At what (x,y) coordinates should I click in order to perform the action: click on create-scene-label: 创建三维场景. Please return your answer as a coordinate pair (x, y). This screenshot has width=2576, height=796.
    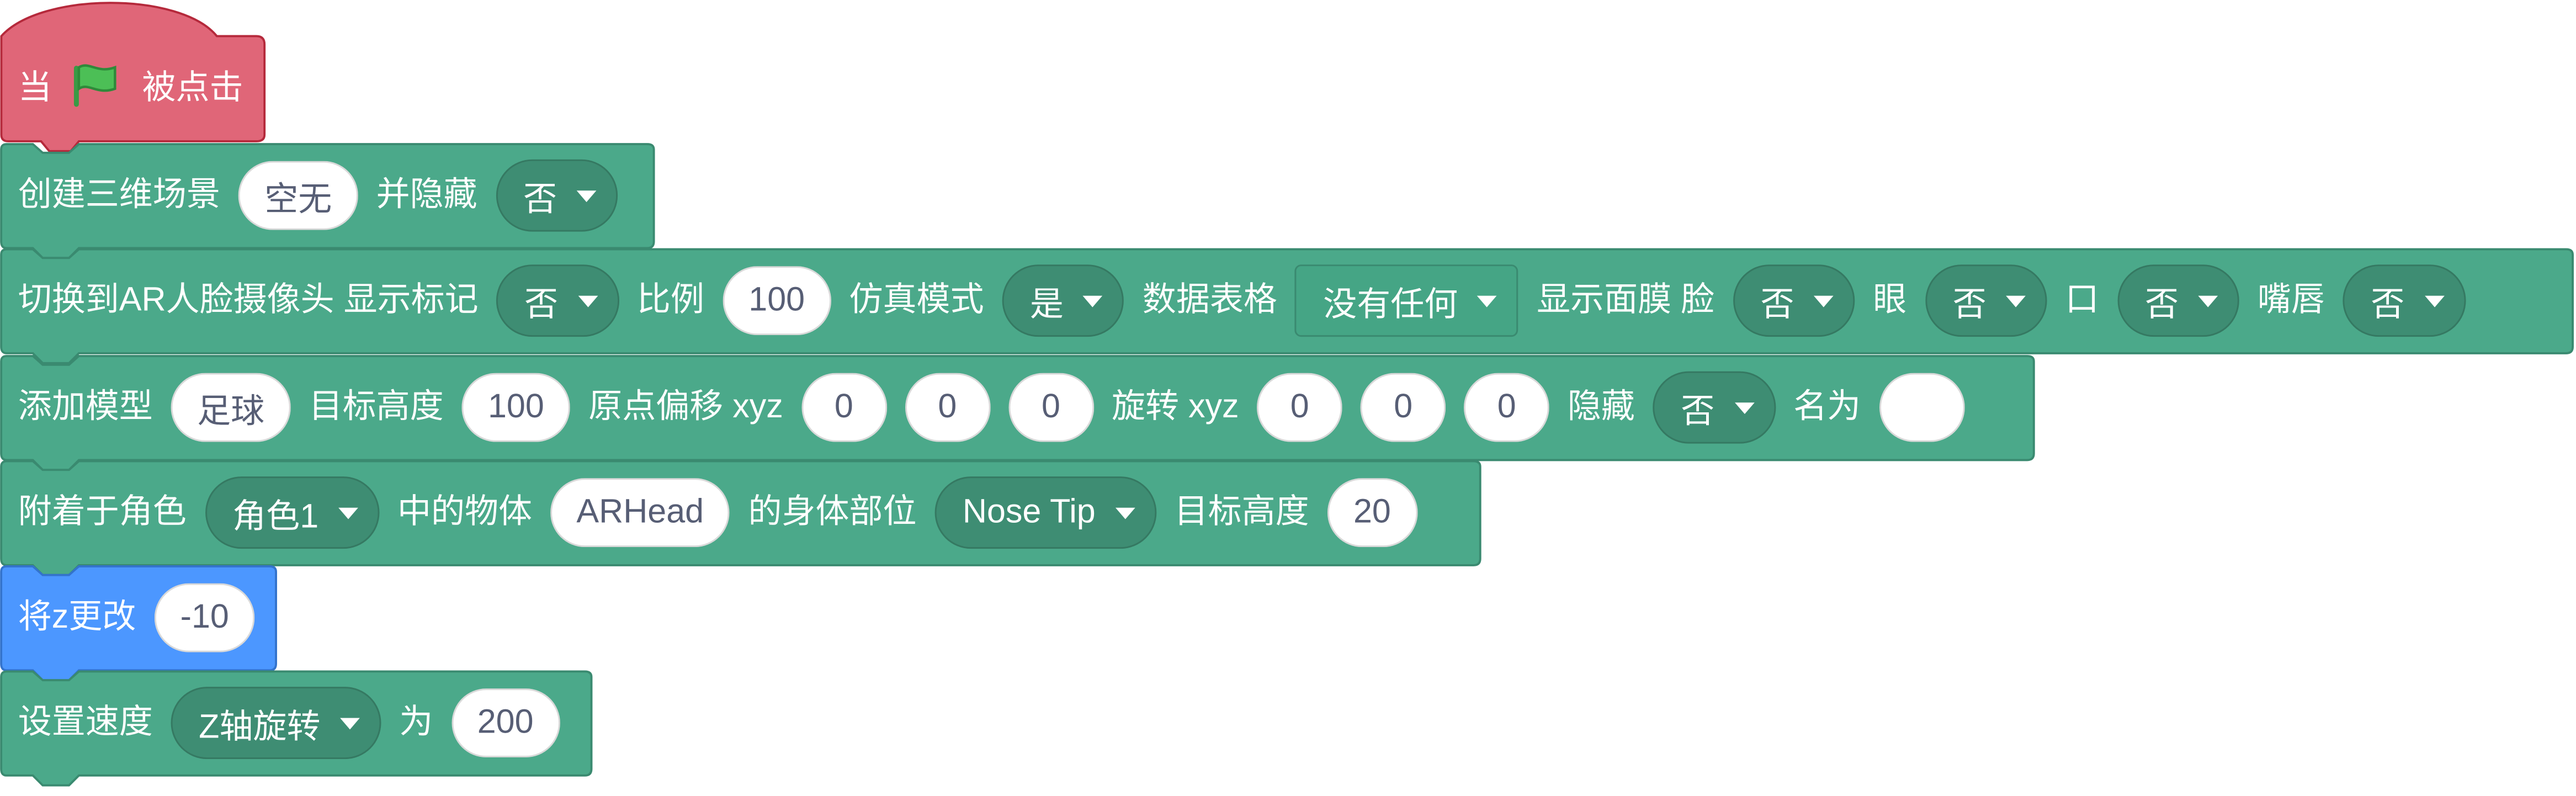
    Looking at the image, I should click on (119, 194).